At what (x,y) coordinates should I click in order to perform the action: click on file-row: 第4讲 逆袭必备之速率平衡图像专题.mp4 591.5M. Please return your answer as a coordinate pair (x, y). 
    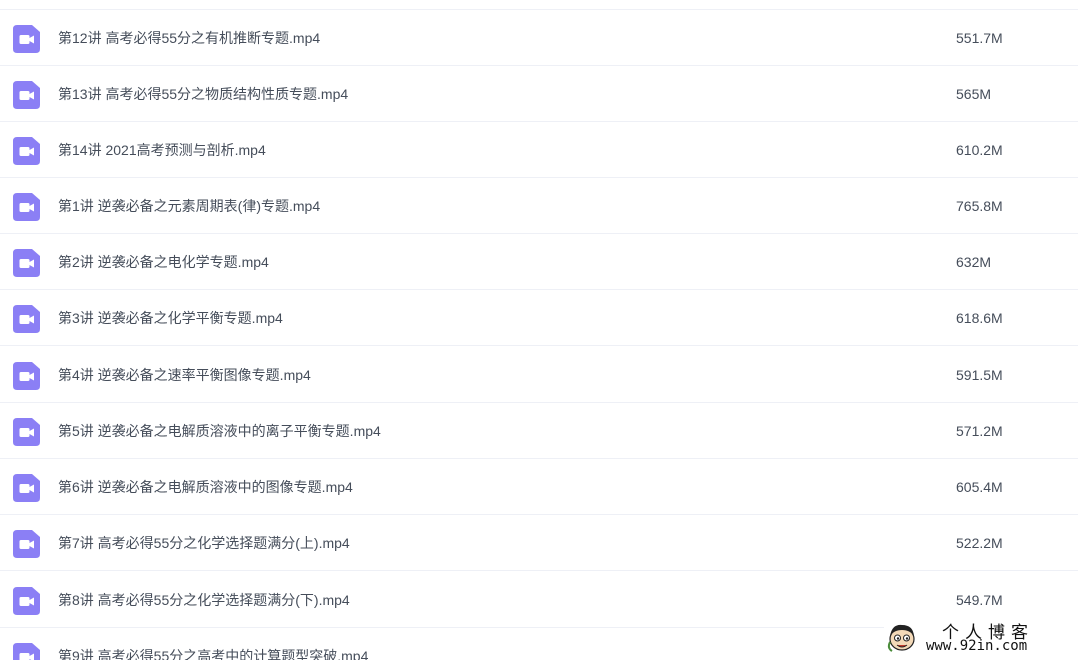
    Looking at the image, I should click on (539, 375).